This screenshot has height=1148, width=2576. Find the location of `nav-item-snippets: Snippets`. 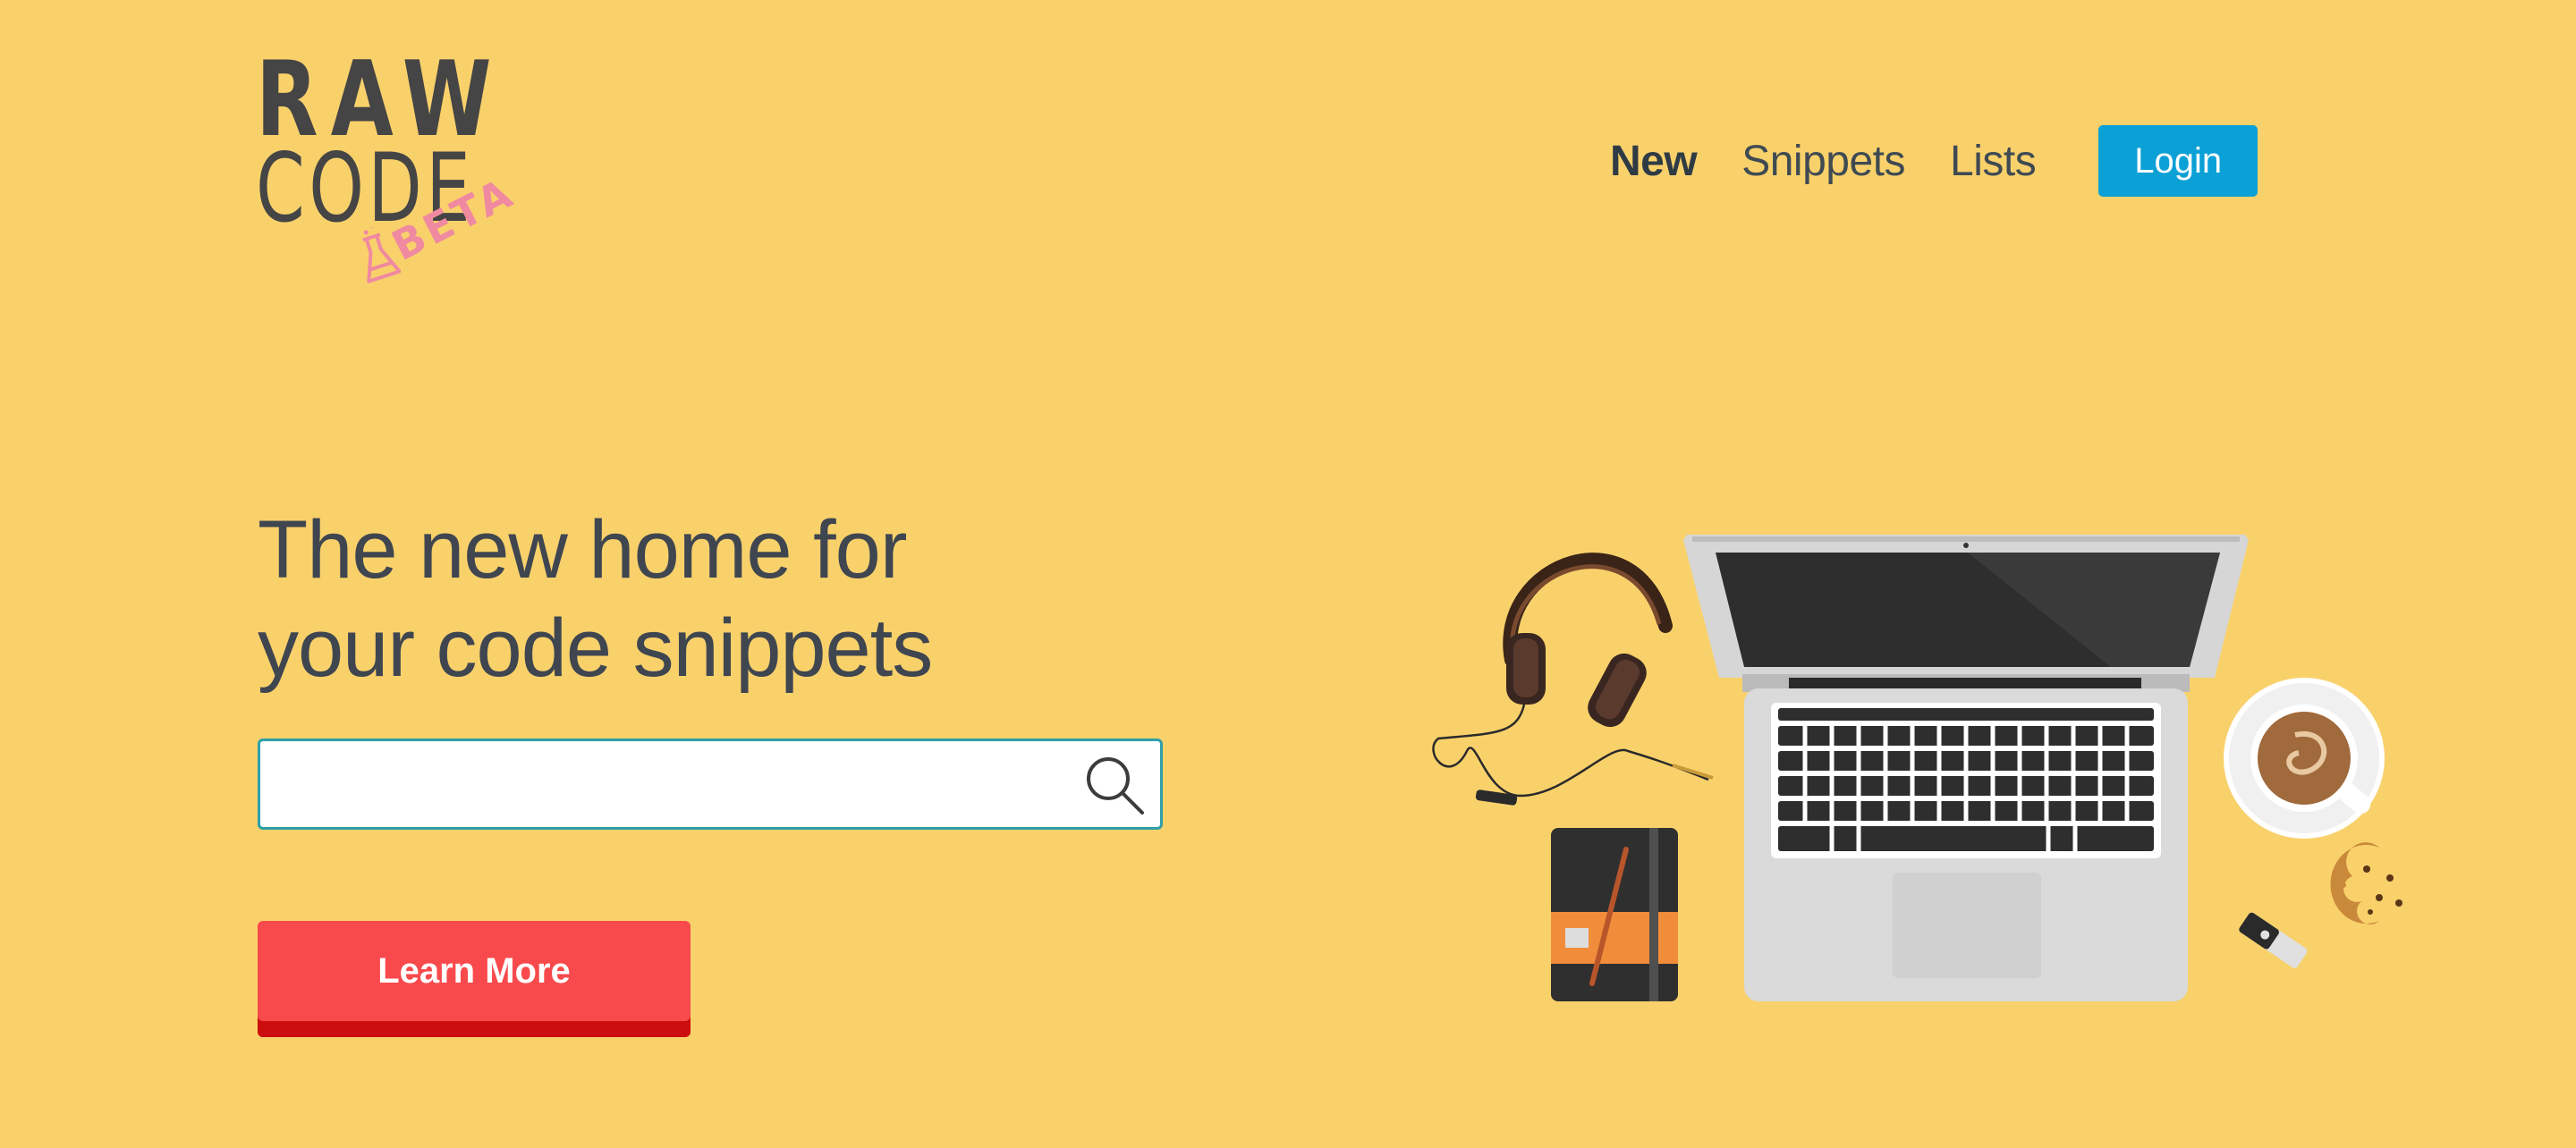

nav-item-snippets: Snippets is located at coordinates (1823, 161).